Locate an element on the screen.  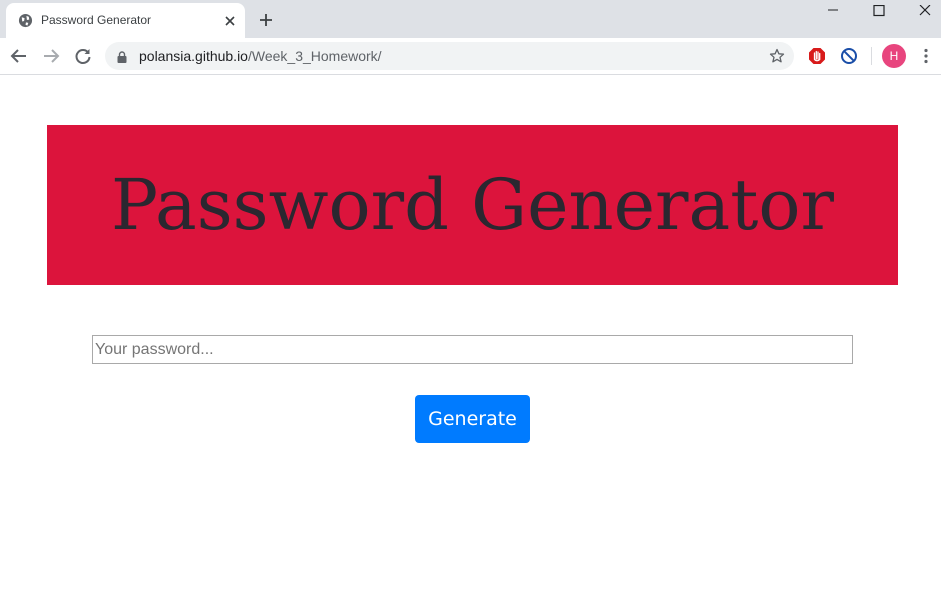
lock-icon is located at coordinates (122, 56).